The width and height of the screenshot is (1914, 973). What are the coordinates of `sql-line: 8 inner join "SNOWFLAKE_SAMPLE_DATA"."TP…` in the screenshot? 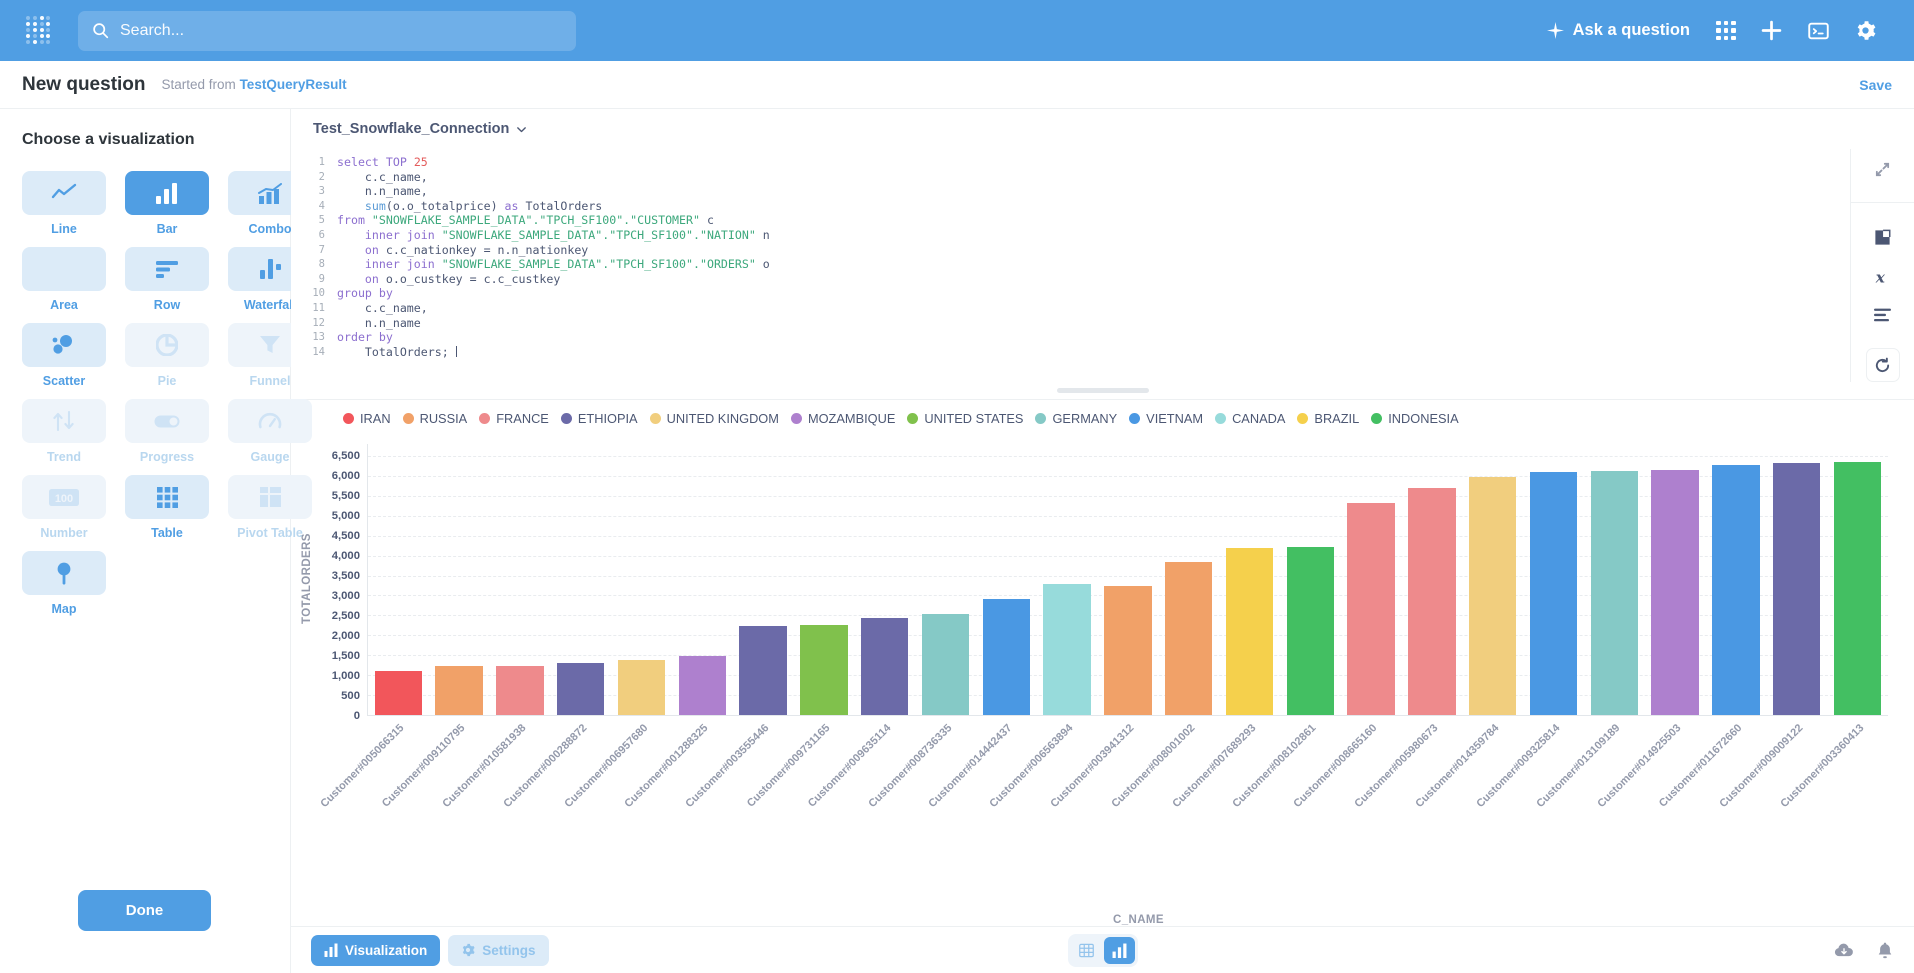 It's located at (1070, 264).